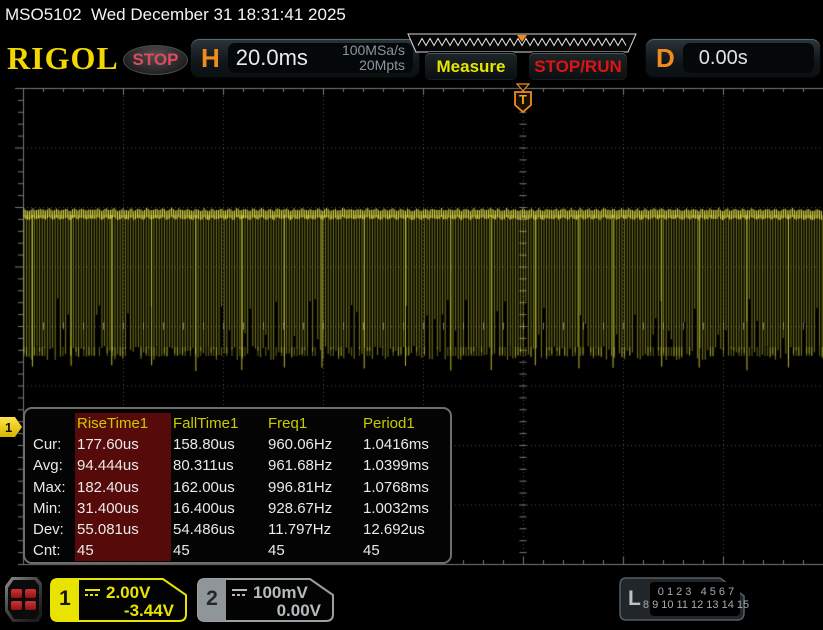 This screenshot has height=630, width=823. What do you see at coordinates (382, 65) in the screenshot?
I see `memory-depth: 20Mpts` at bounding box center [382, 65].